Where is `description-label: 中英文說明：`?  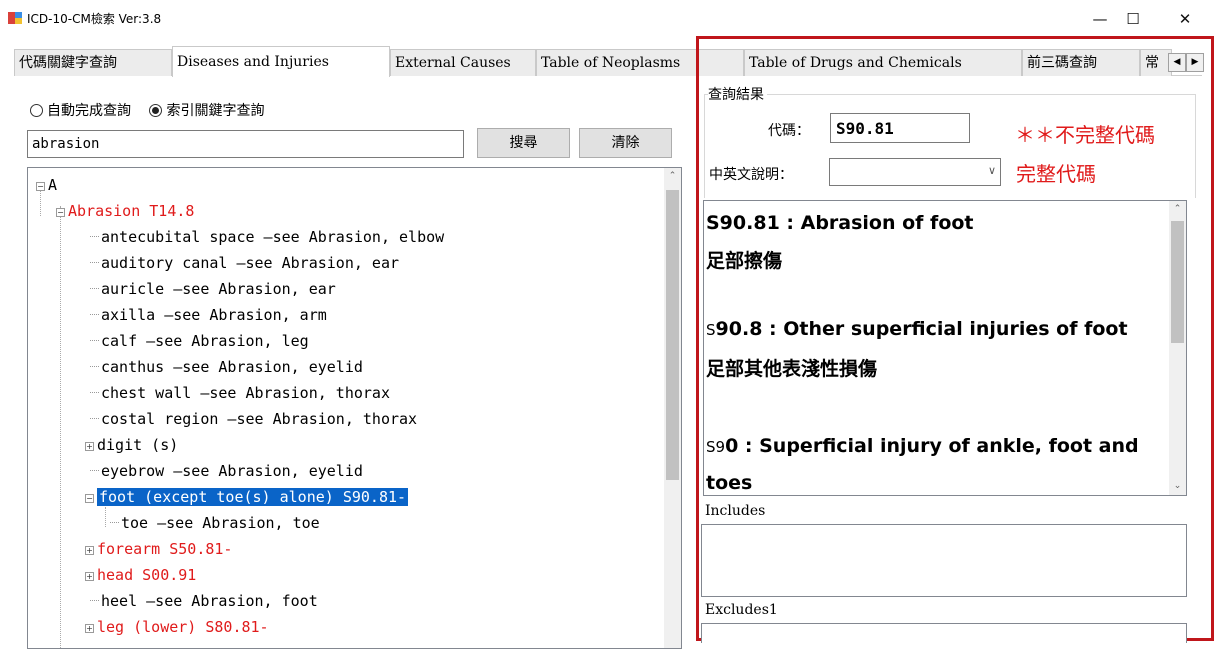 description-label: 中英文說明： is located at coordinates (751, 175).